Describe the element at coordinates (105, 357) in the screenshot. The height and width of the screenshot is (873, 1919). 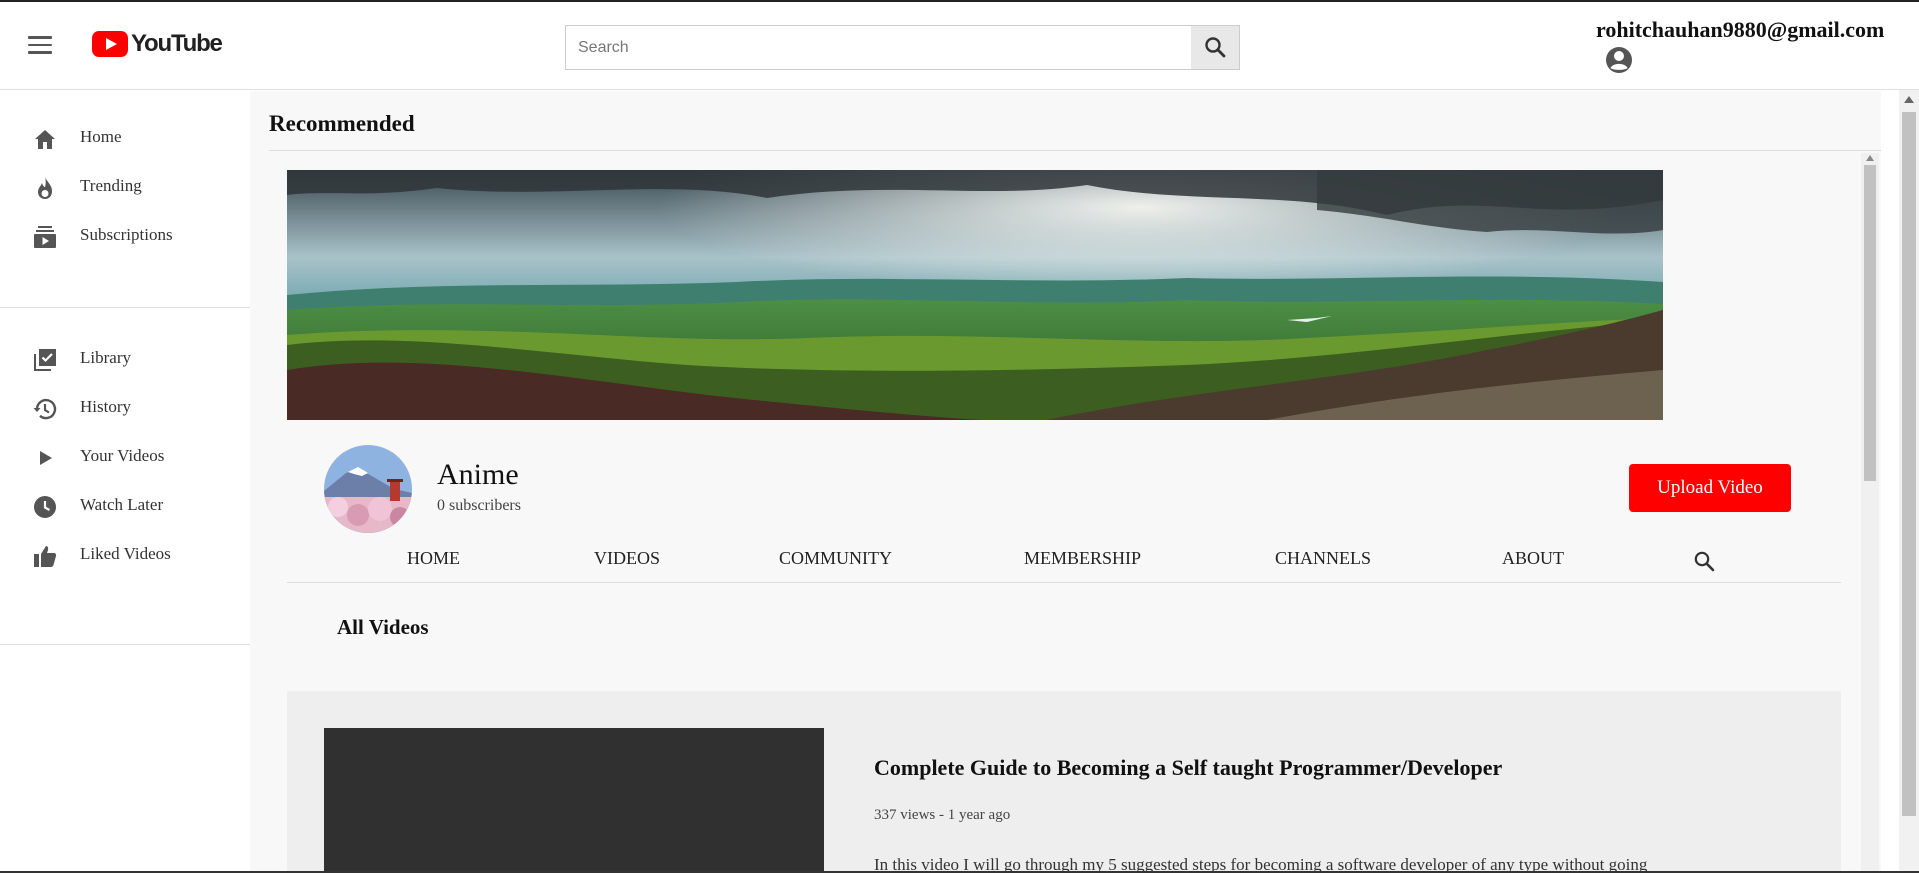
I see `sidebar-item-label: Library` at that location.